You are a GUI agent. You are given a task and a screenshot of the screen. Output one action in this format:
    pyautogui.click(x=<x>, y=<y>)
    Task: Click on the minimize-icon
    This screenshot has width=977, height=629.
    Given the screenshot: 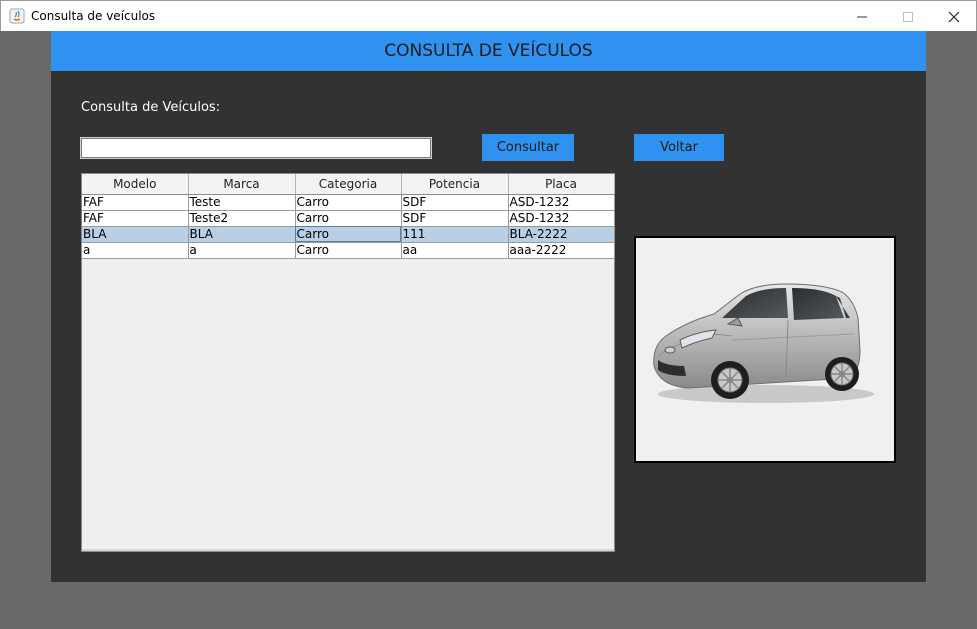 What is the action you would take?
    pyautogui.click(x=862, y=16)
    